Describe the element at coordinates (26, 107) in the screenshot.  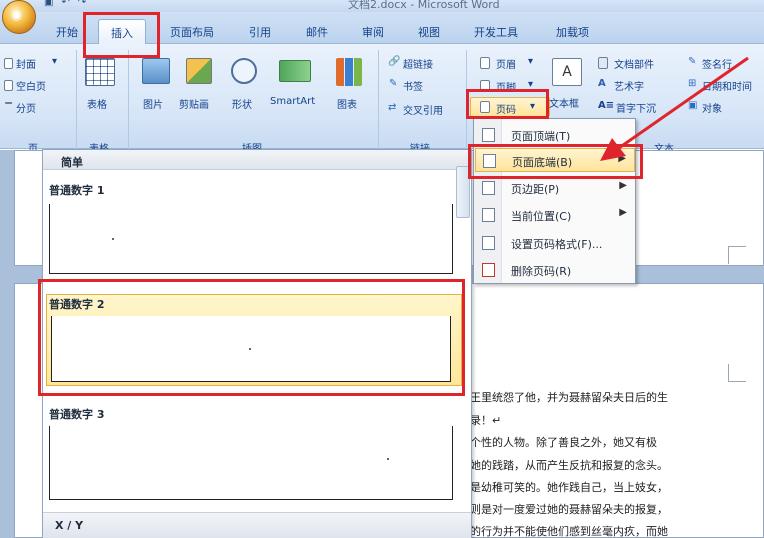
I see `page-break-button: 分页` at that location.